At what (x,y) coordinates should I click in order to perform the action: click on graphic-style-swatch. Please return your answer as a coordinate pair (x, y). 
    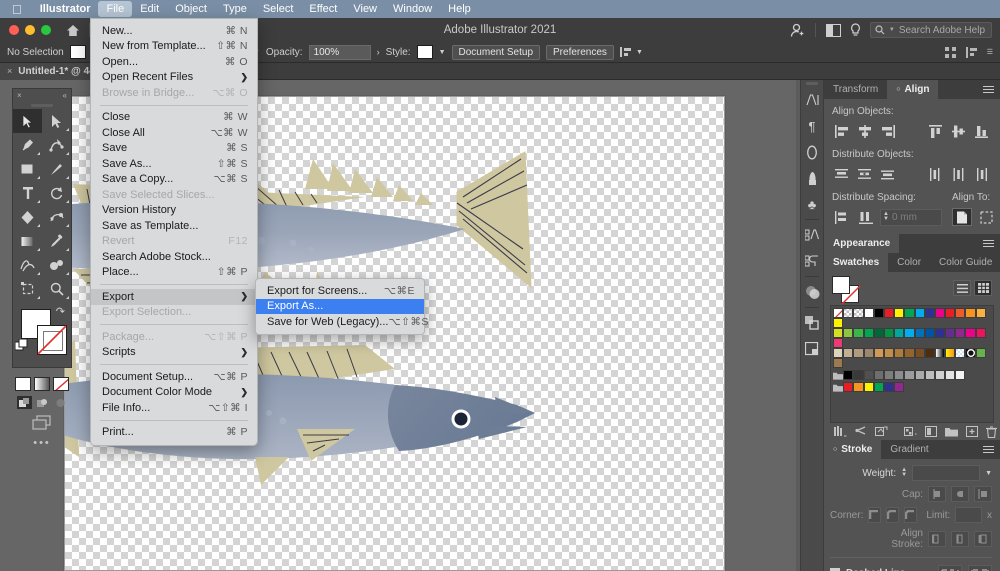
    Looking at the image, I should click on (424, 52).